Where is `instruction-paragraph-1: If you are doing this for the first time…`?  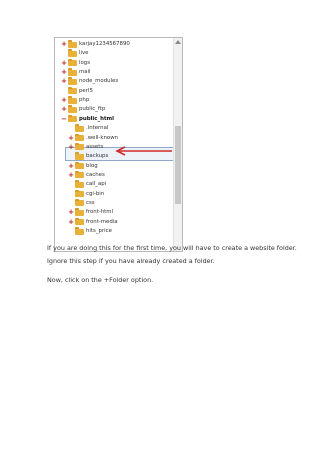 instruction-paragraph-1: If you are doing this for the first time… is located at coordinates (172, 254).